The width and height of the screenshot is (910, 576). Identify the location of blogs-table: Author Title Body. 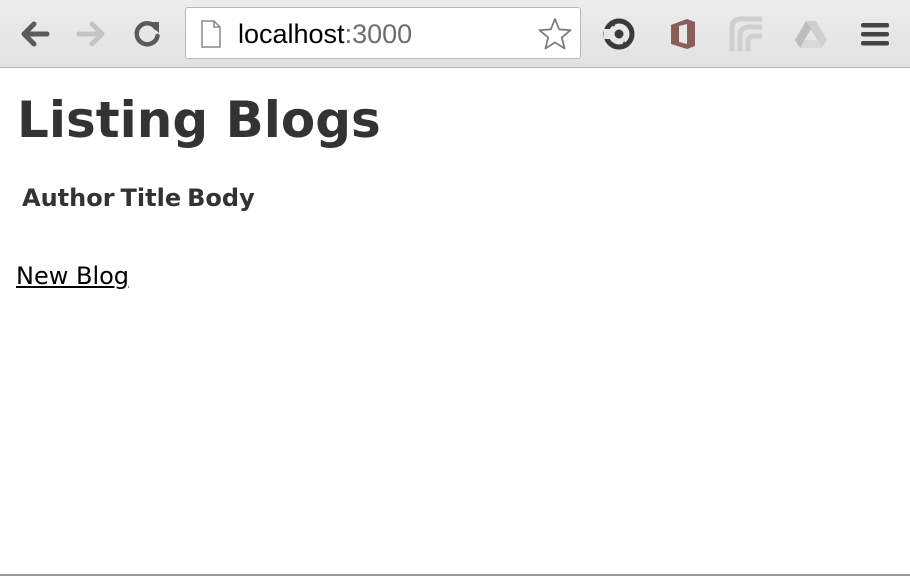
(138, 198).